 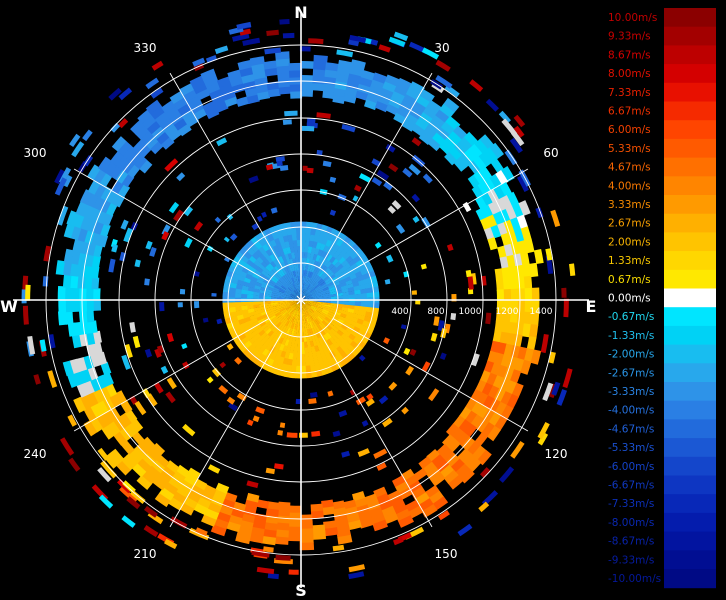 What do you see at coordinates (632, 18) in the screenshot?
I see `legend-label: 10.00m/s` at bounding box center [632, 18].